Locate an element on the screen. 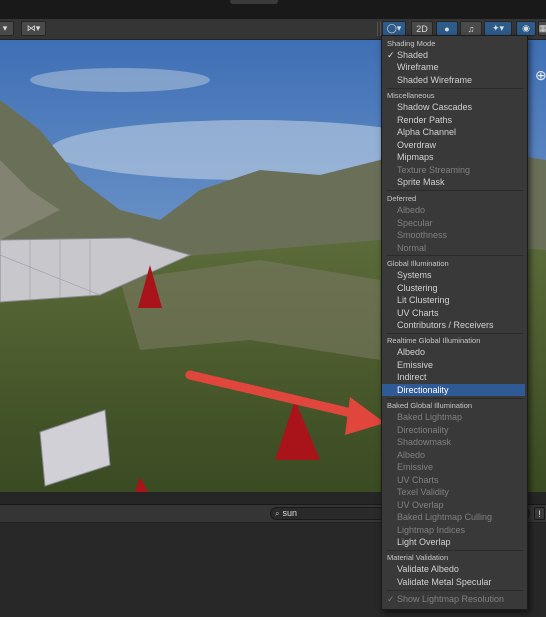 Image resolution: width=546 pixels, height=617 pixels. menu-item-texture-streaming: Texture Streaming is located at coordinates (434, 170).